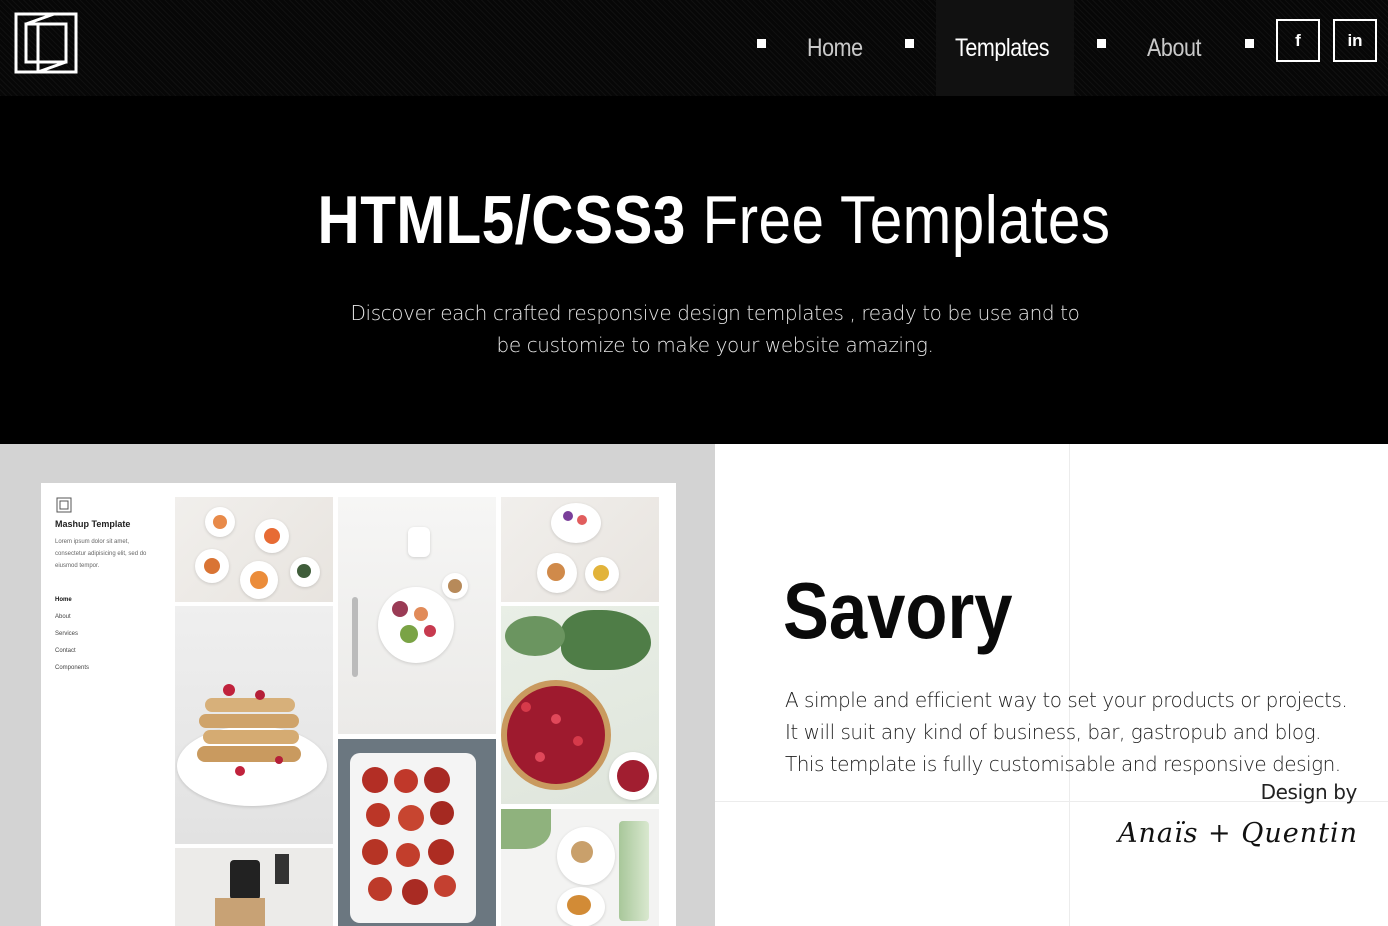 The height and width of the screenshot is (926, 1388). I want to click on hero-title: HTML5/CSS3 Free Templates, so click(714, 220).